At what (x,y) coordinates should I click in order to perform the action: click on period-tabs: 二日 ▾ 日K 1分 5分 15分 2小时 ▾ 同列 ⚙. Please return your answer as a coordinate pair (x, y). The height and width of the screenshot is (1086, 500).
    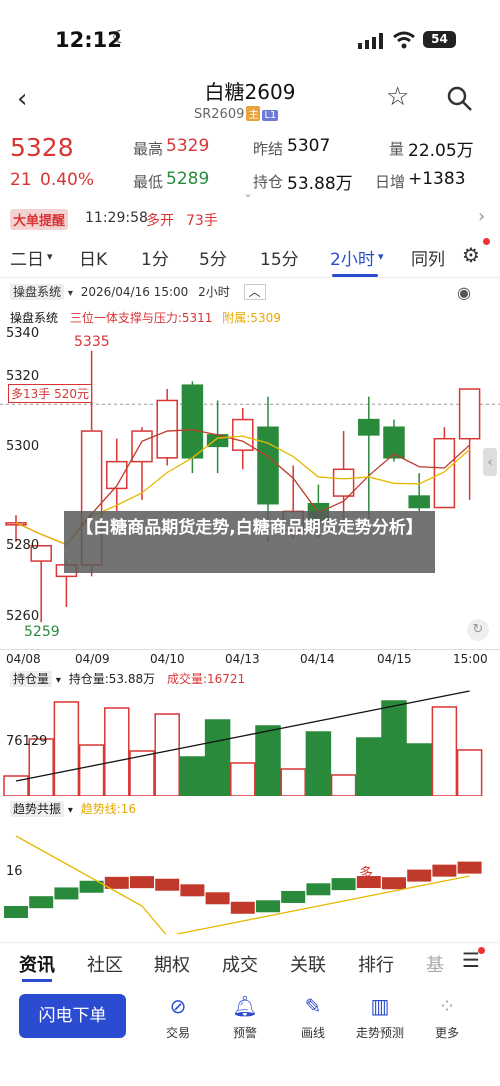
    Looking at the image, I should click on (250, 257).